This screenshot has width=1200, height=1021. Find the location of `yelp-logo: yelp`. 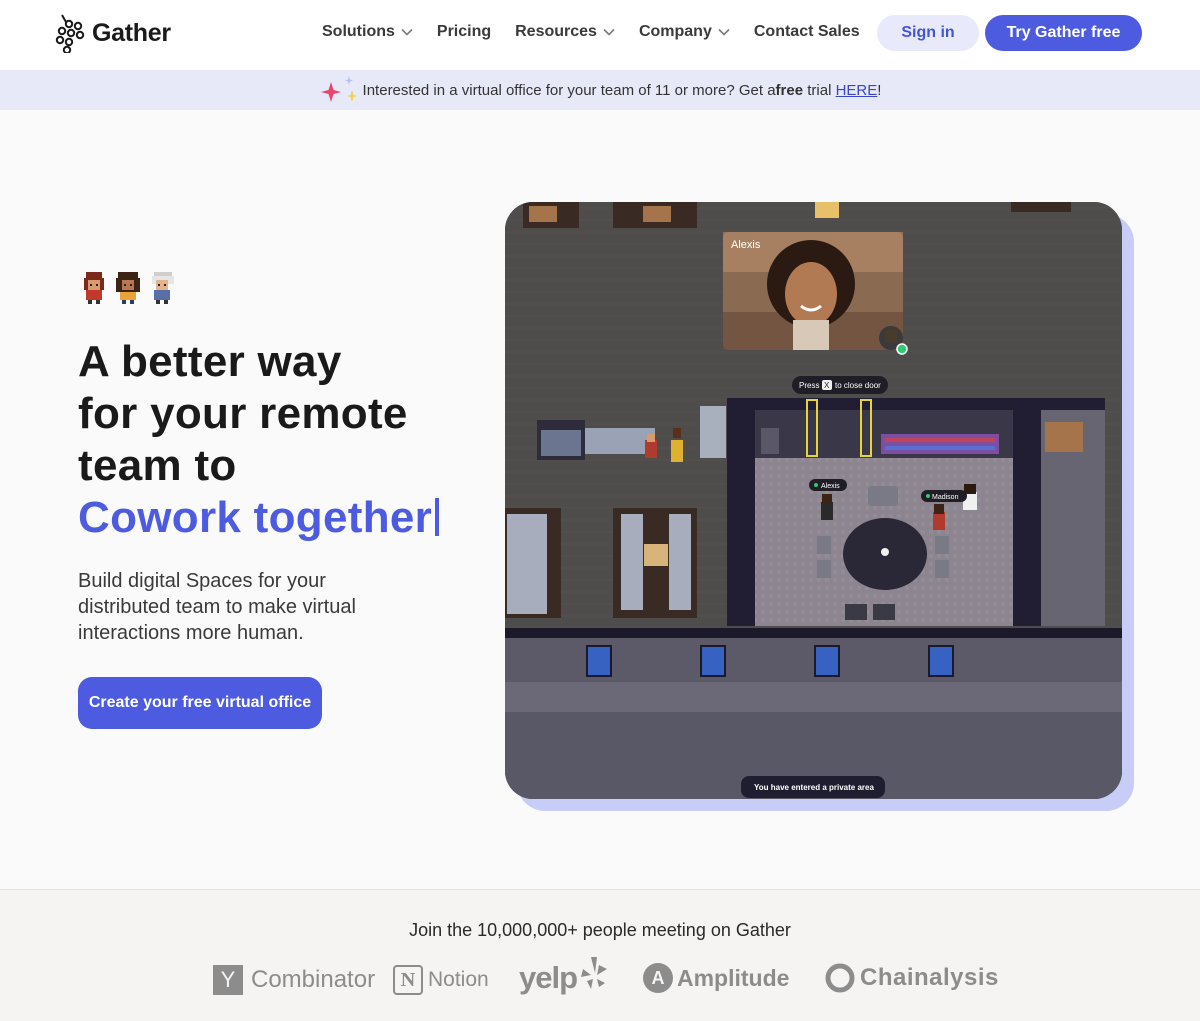

yelp-logo: yelp is located at coordinates (564, 976).